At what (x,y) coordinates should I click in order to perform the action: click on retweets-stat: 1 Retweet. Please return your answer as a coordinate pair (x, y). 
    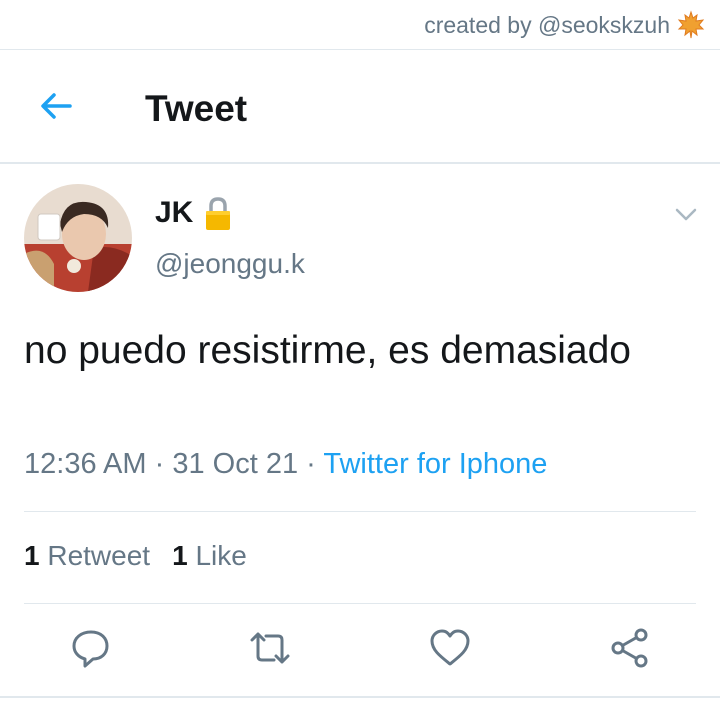
    Looking at the image, I should click on (87, 555).